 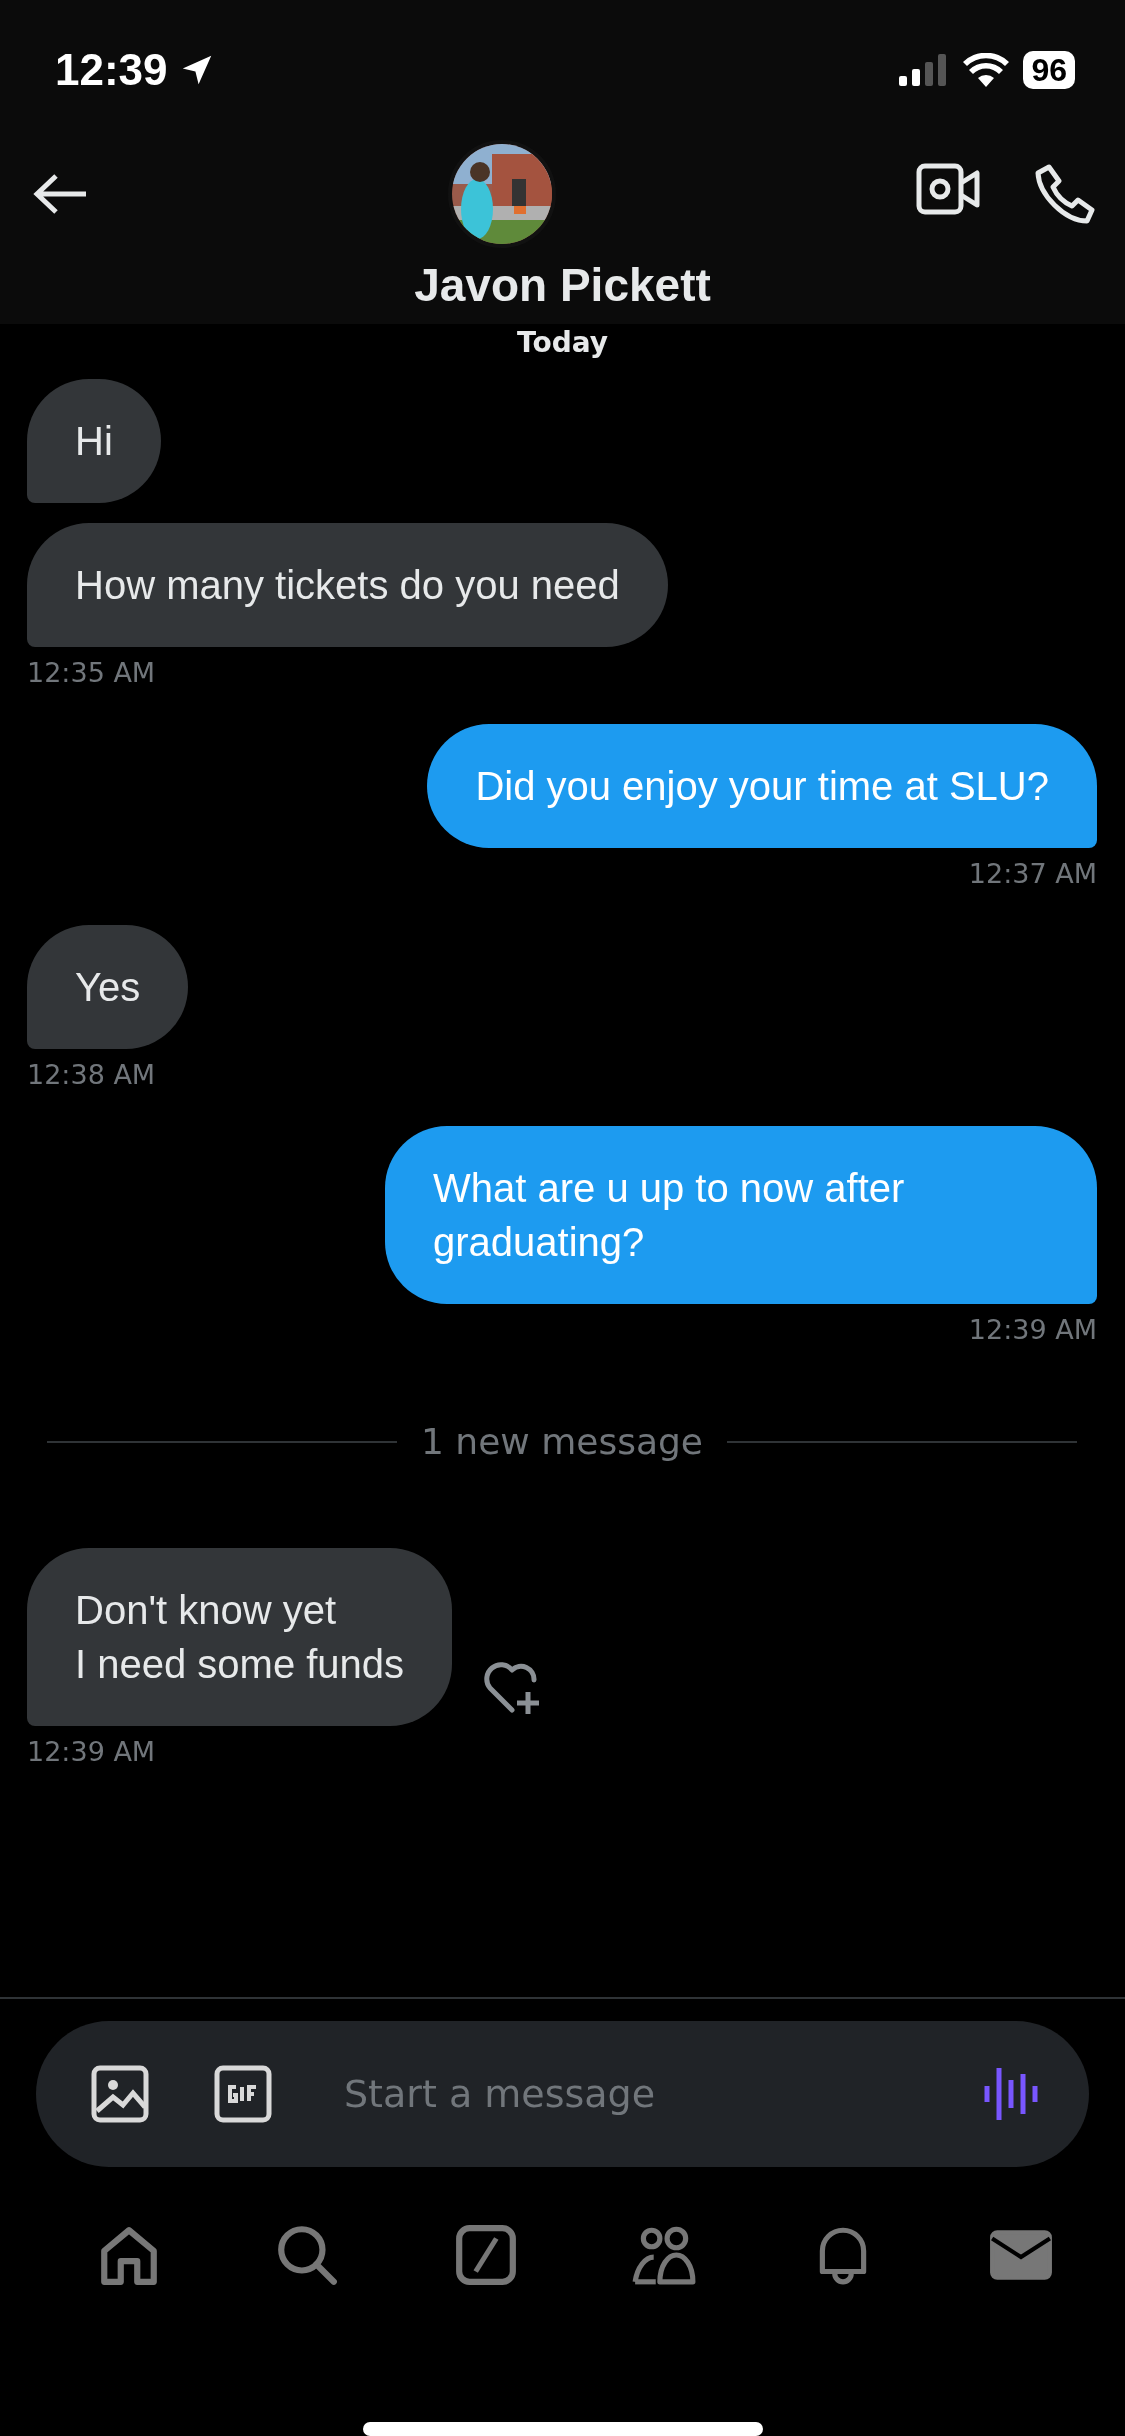 What do you see at coordinates (562, 285) in the screenshot?
I see `contact-name: Javon Pickett` at bounding box center [562, 285].